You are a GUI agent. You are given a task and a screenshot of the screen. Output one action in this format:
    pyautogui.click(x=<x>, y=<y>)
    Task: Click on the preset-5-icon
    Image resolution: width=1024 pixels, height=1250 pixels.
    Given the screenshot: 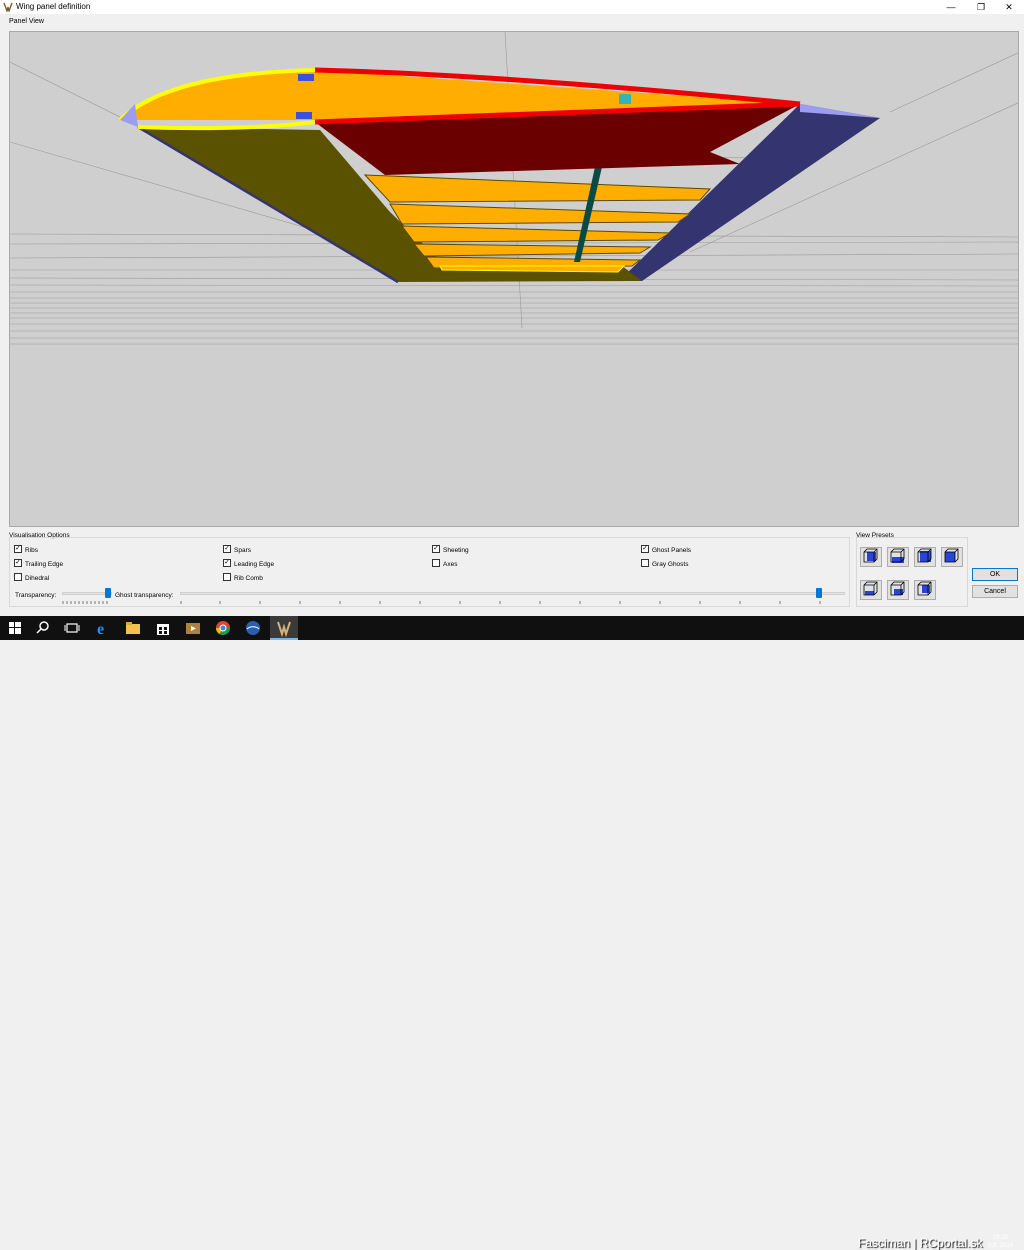 What is the action you would take?
    pyautogui.click(x=870, y=588)
    